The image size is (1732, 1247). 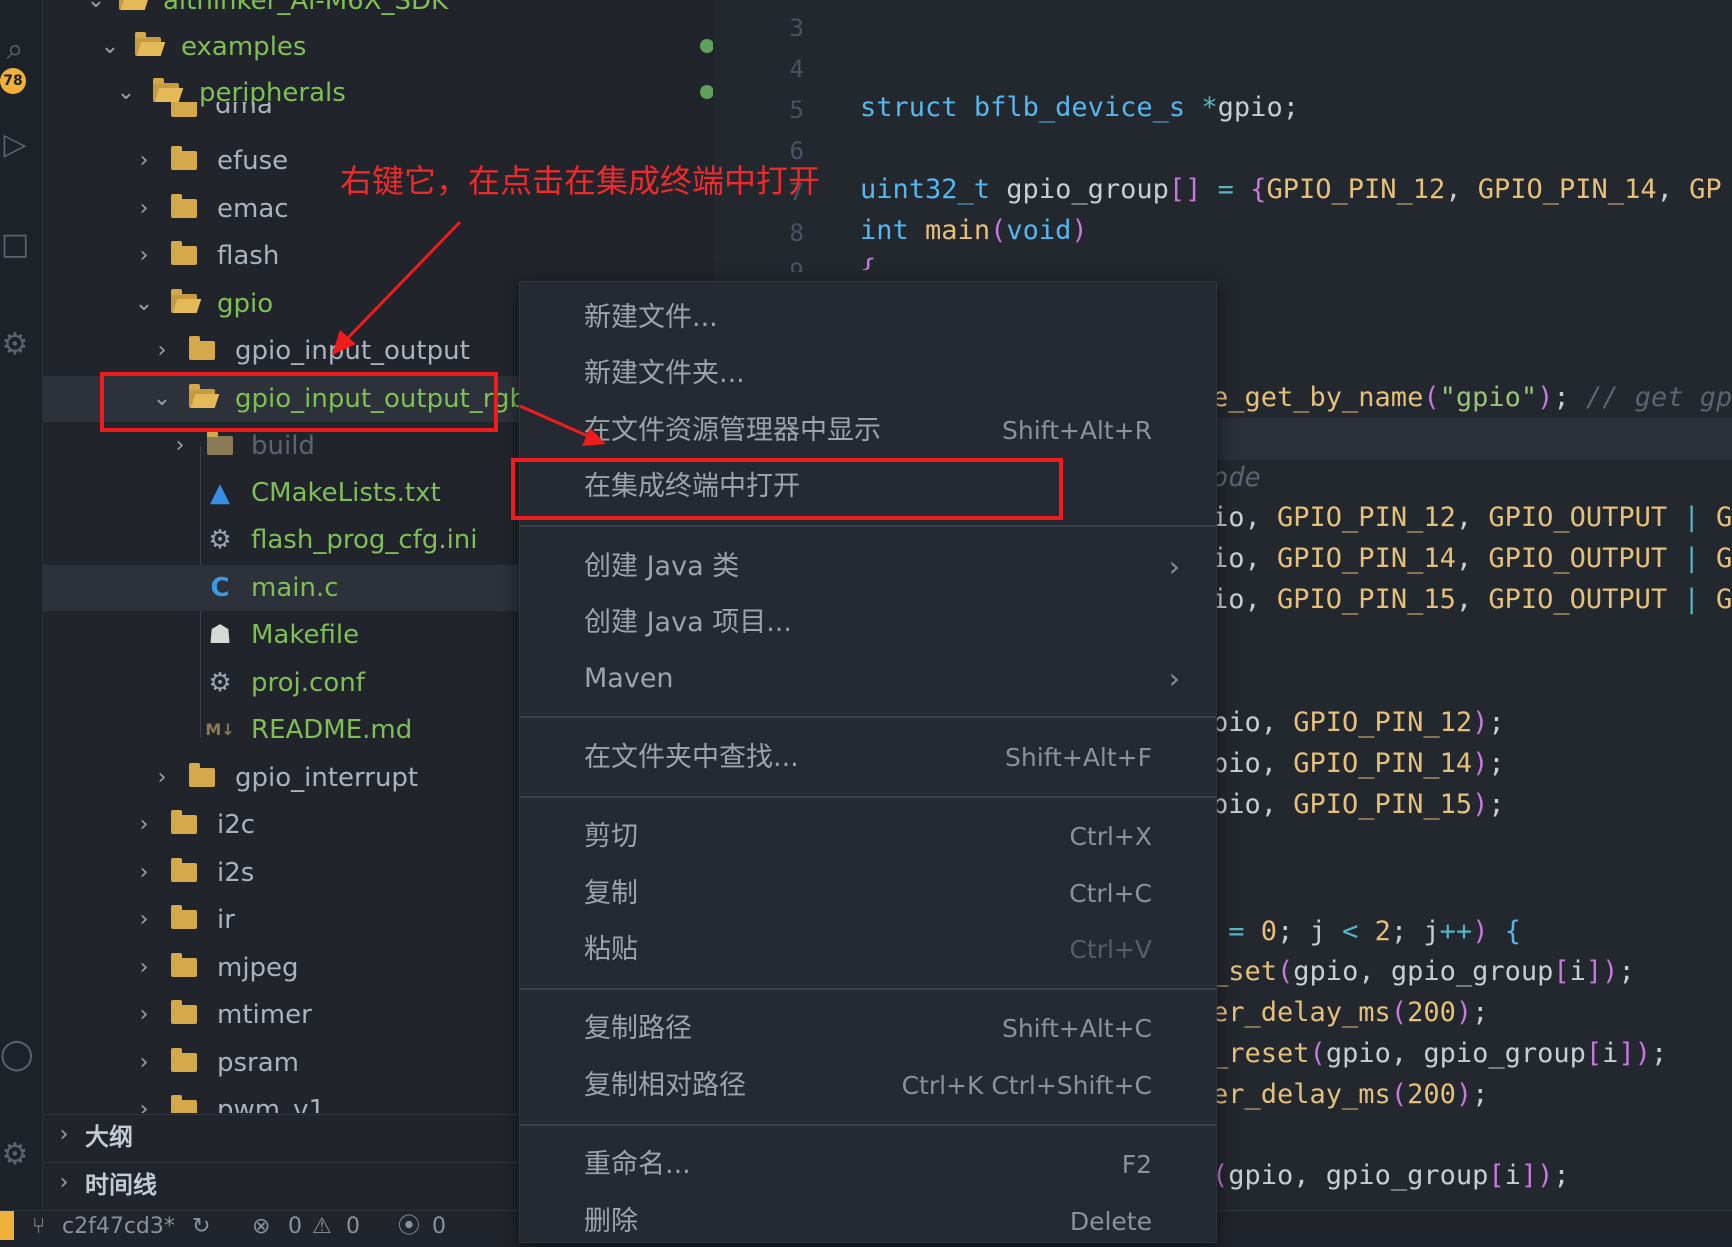 What do you see at coordinates (868, 950) in the screenshot?
I see `menu-item-paste: 粘贴 Ctrl+V` at bounding box center [868, 950].